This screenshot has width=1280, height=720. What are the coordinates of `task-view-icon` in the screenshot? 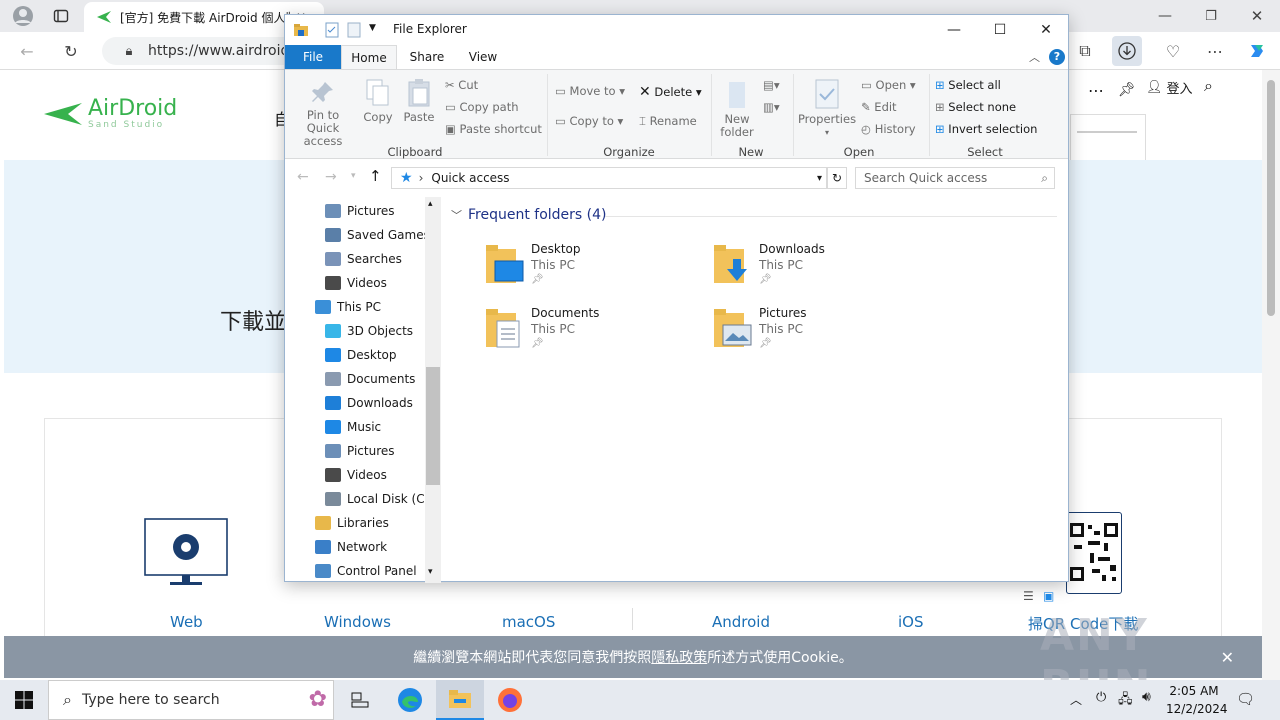 It's located at (360, 700).